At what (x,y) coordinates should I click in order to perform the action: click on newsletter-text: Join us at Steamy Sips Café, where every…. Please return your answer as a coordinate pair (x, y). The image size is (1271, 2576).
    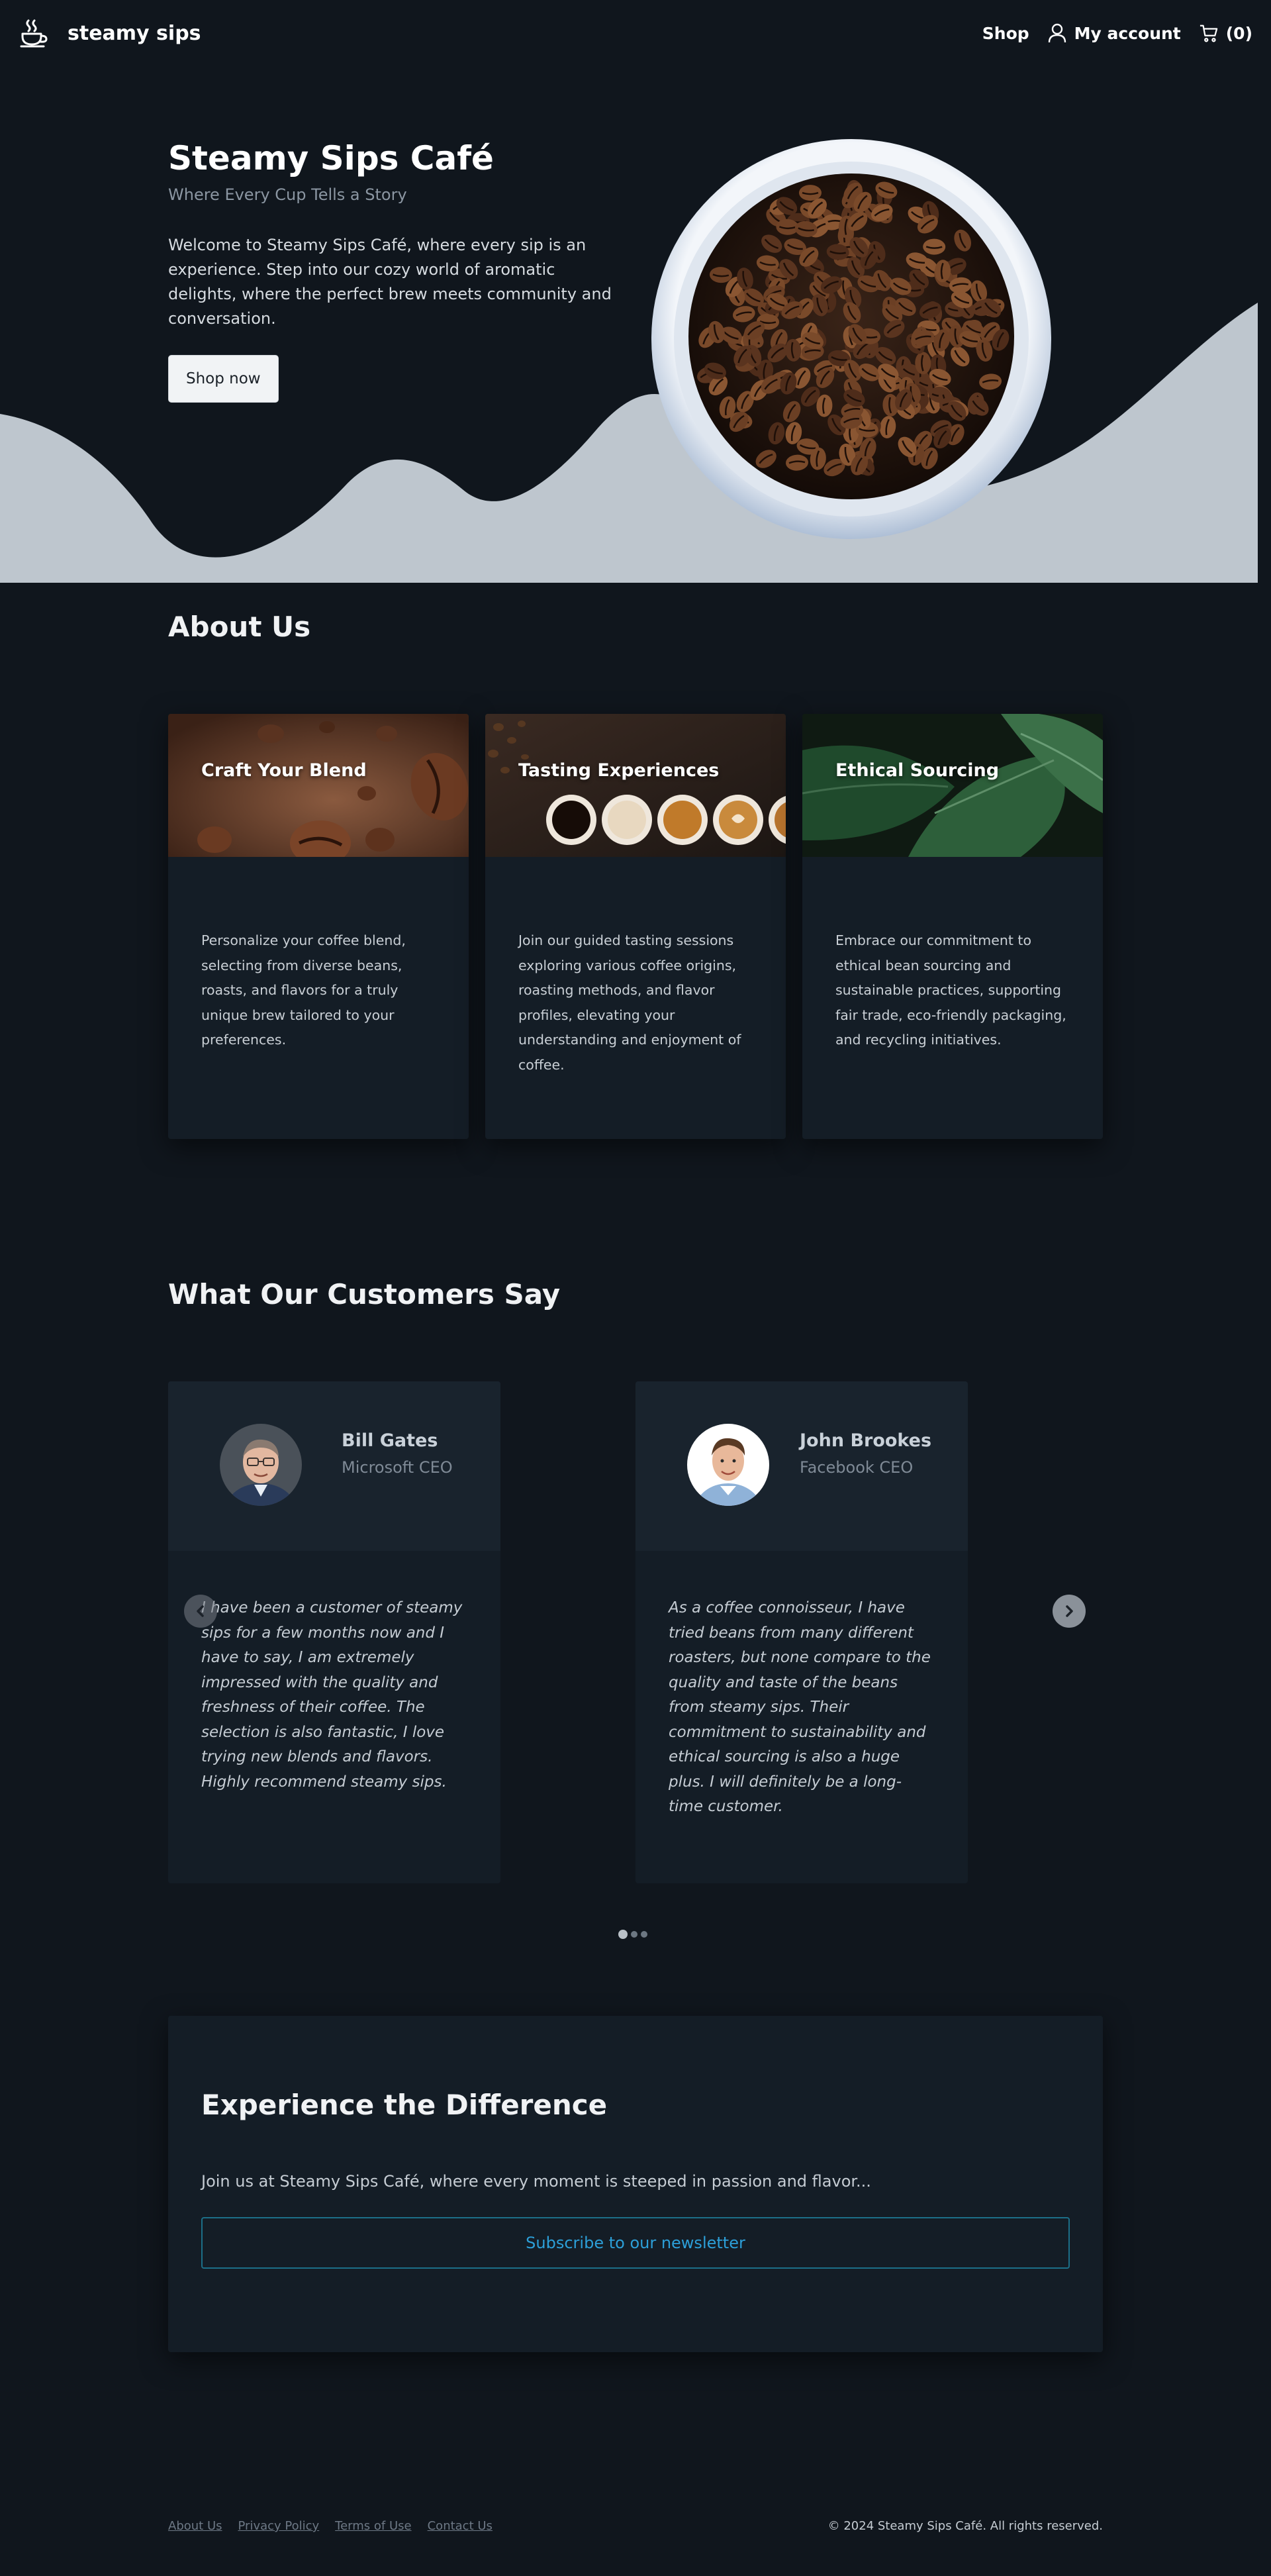
    Looking at the image, I should click on (536, 2181).